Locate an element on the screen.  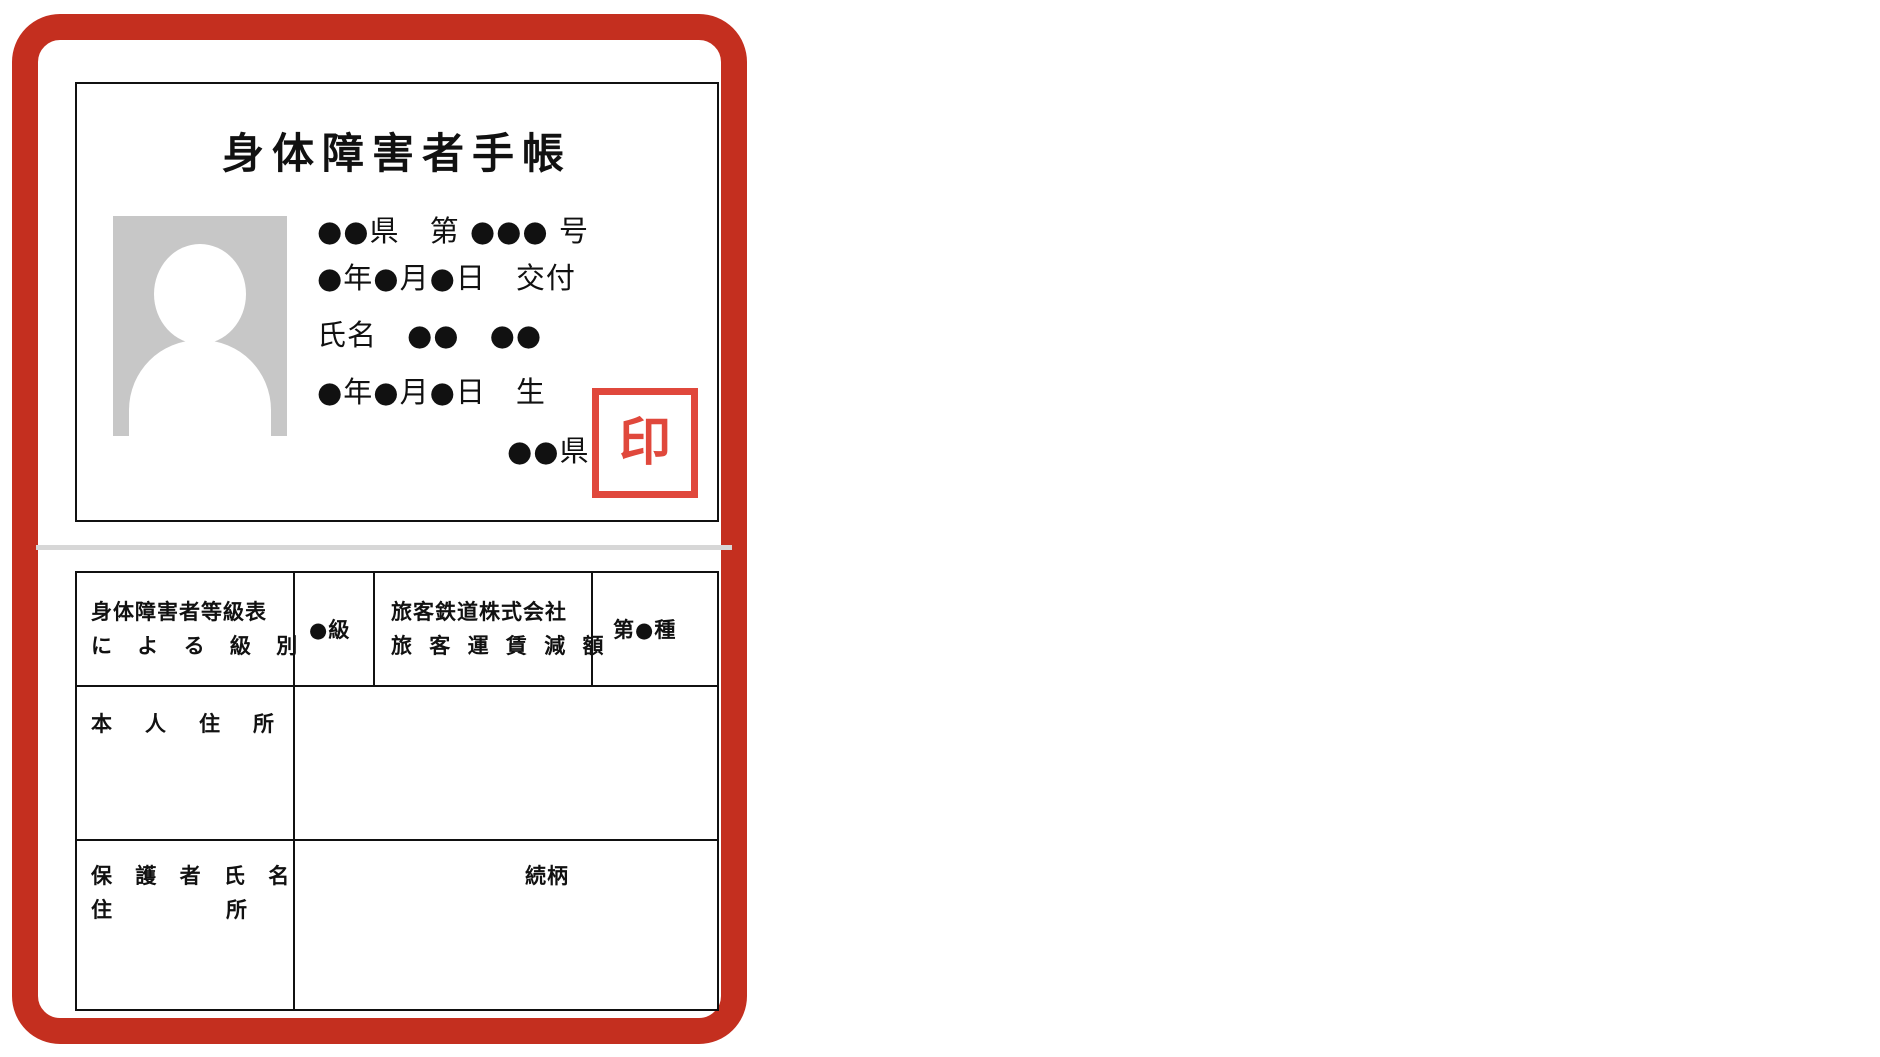
official-seal-stamp: 印 is located at coordinates (645, 443).